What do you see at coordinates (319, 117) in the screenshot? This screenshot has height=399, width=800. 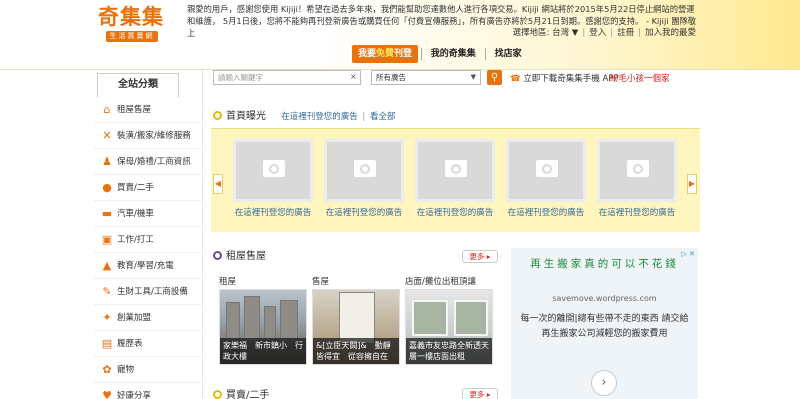 I see `post-here-link: 在這裡刊登您的廣告` at bounding box center [319, 117].